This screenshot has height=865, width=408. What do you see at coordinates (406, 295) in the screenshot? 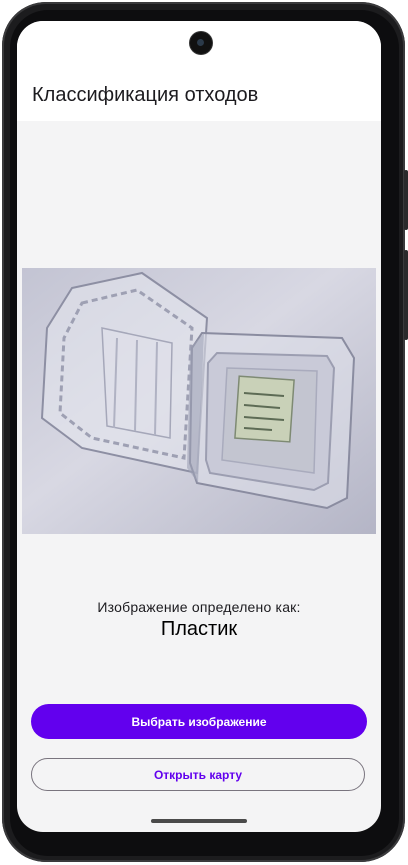
I see `volume-button` at bounding box center [406, 295].